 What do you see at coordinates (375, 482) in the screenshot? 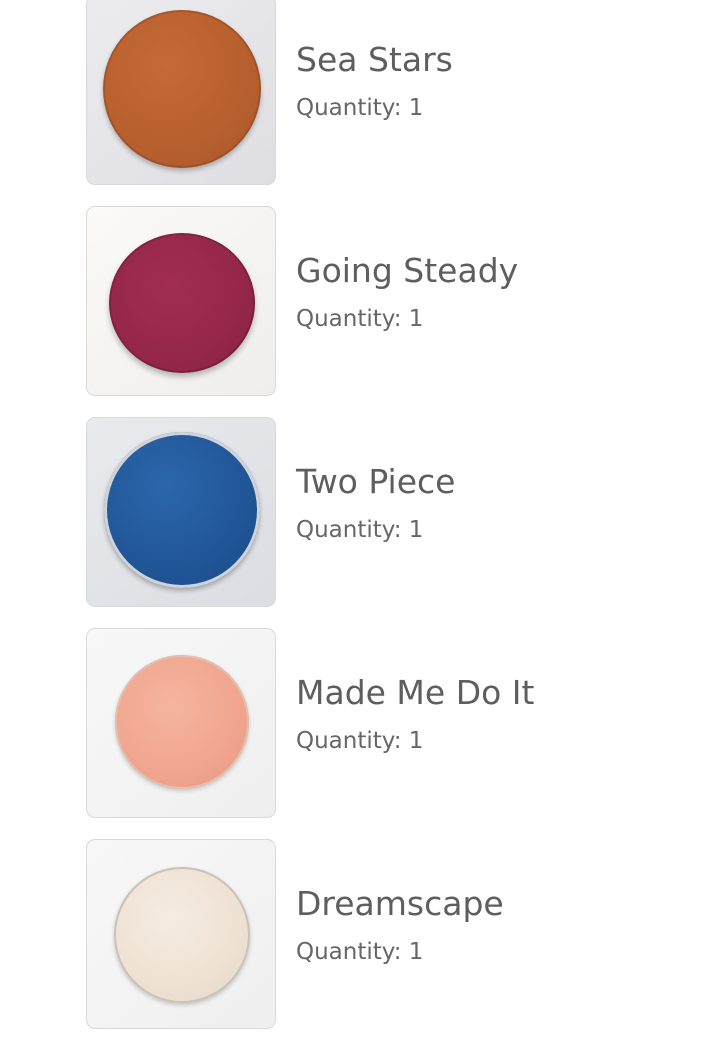
I see `product-name: Two Piece` at bounding box center [375, 482].